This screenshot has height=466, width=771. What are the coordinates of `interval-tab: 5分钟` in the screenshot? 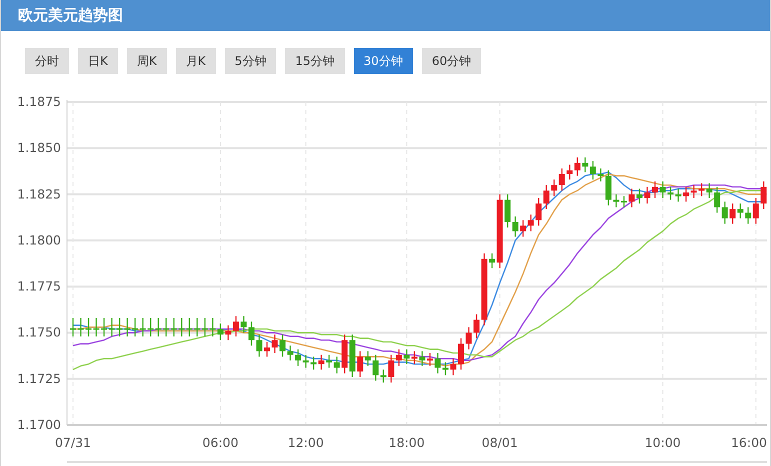 It's located at (250, 61).